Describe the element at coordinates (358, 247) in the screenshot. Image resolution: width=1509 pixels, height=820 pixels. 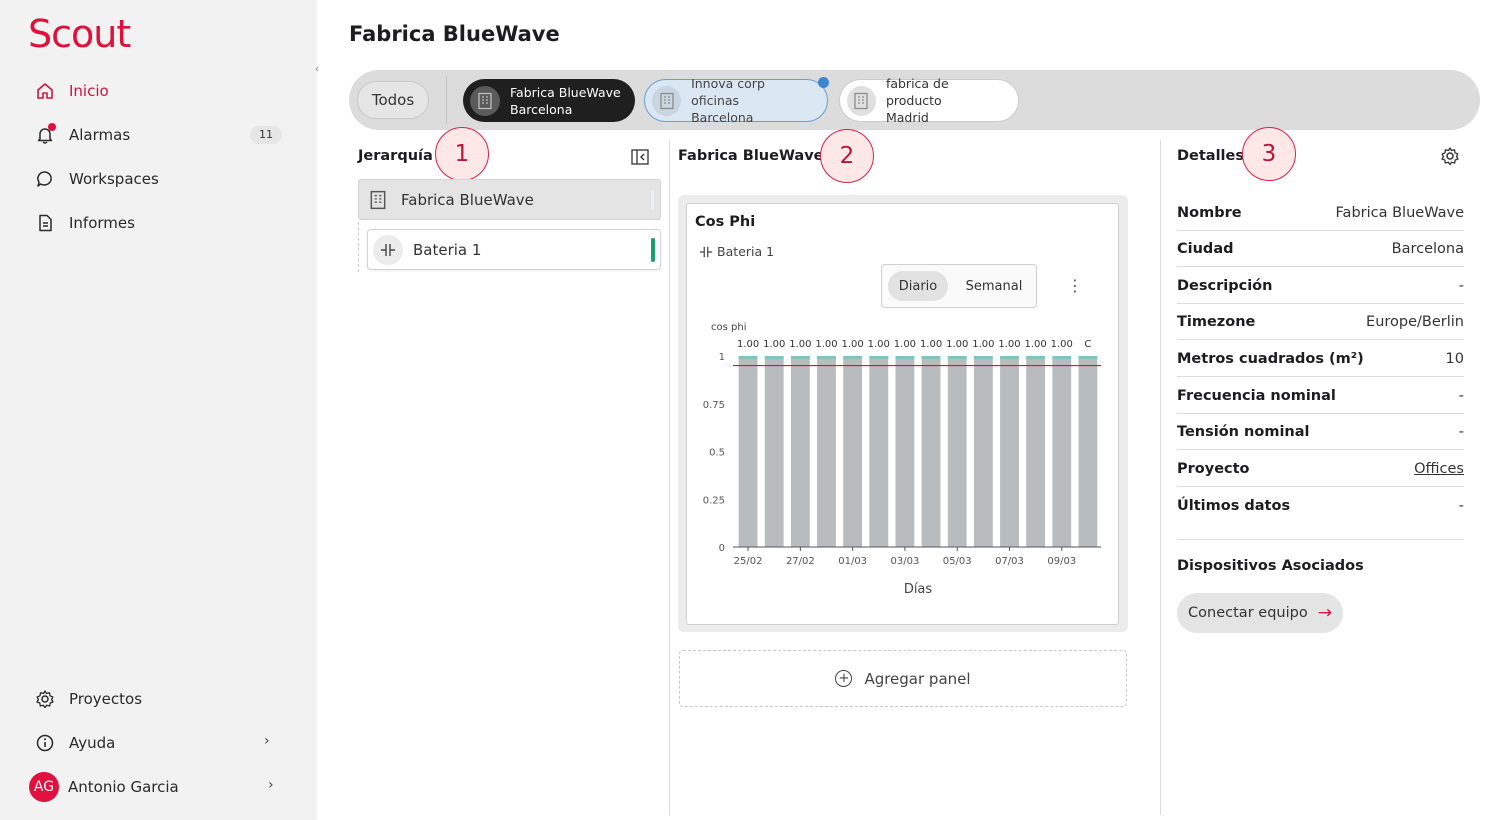
I see `tree-connector` at that location.